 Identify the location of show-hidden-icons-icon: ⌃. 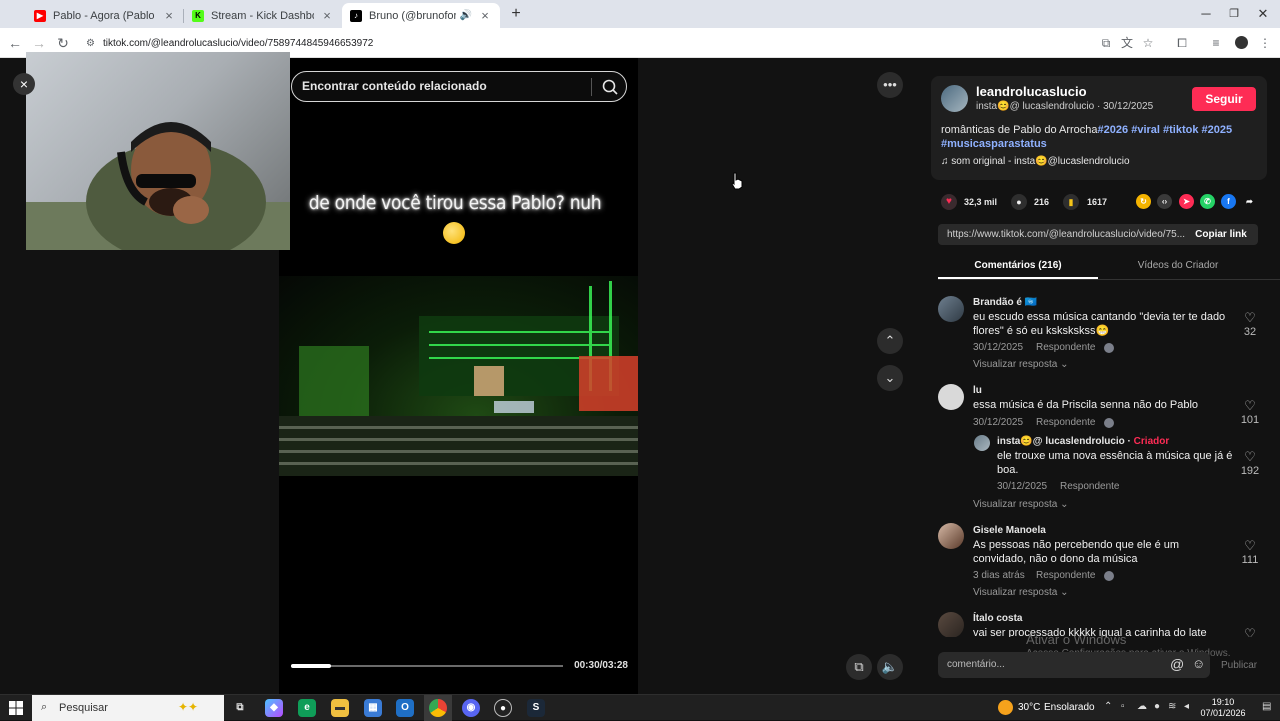
(1108, 706).